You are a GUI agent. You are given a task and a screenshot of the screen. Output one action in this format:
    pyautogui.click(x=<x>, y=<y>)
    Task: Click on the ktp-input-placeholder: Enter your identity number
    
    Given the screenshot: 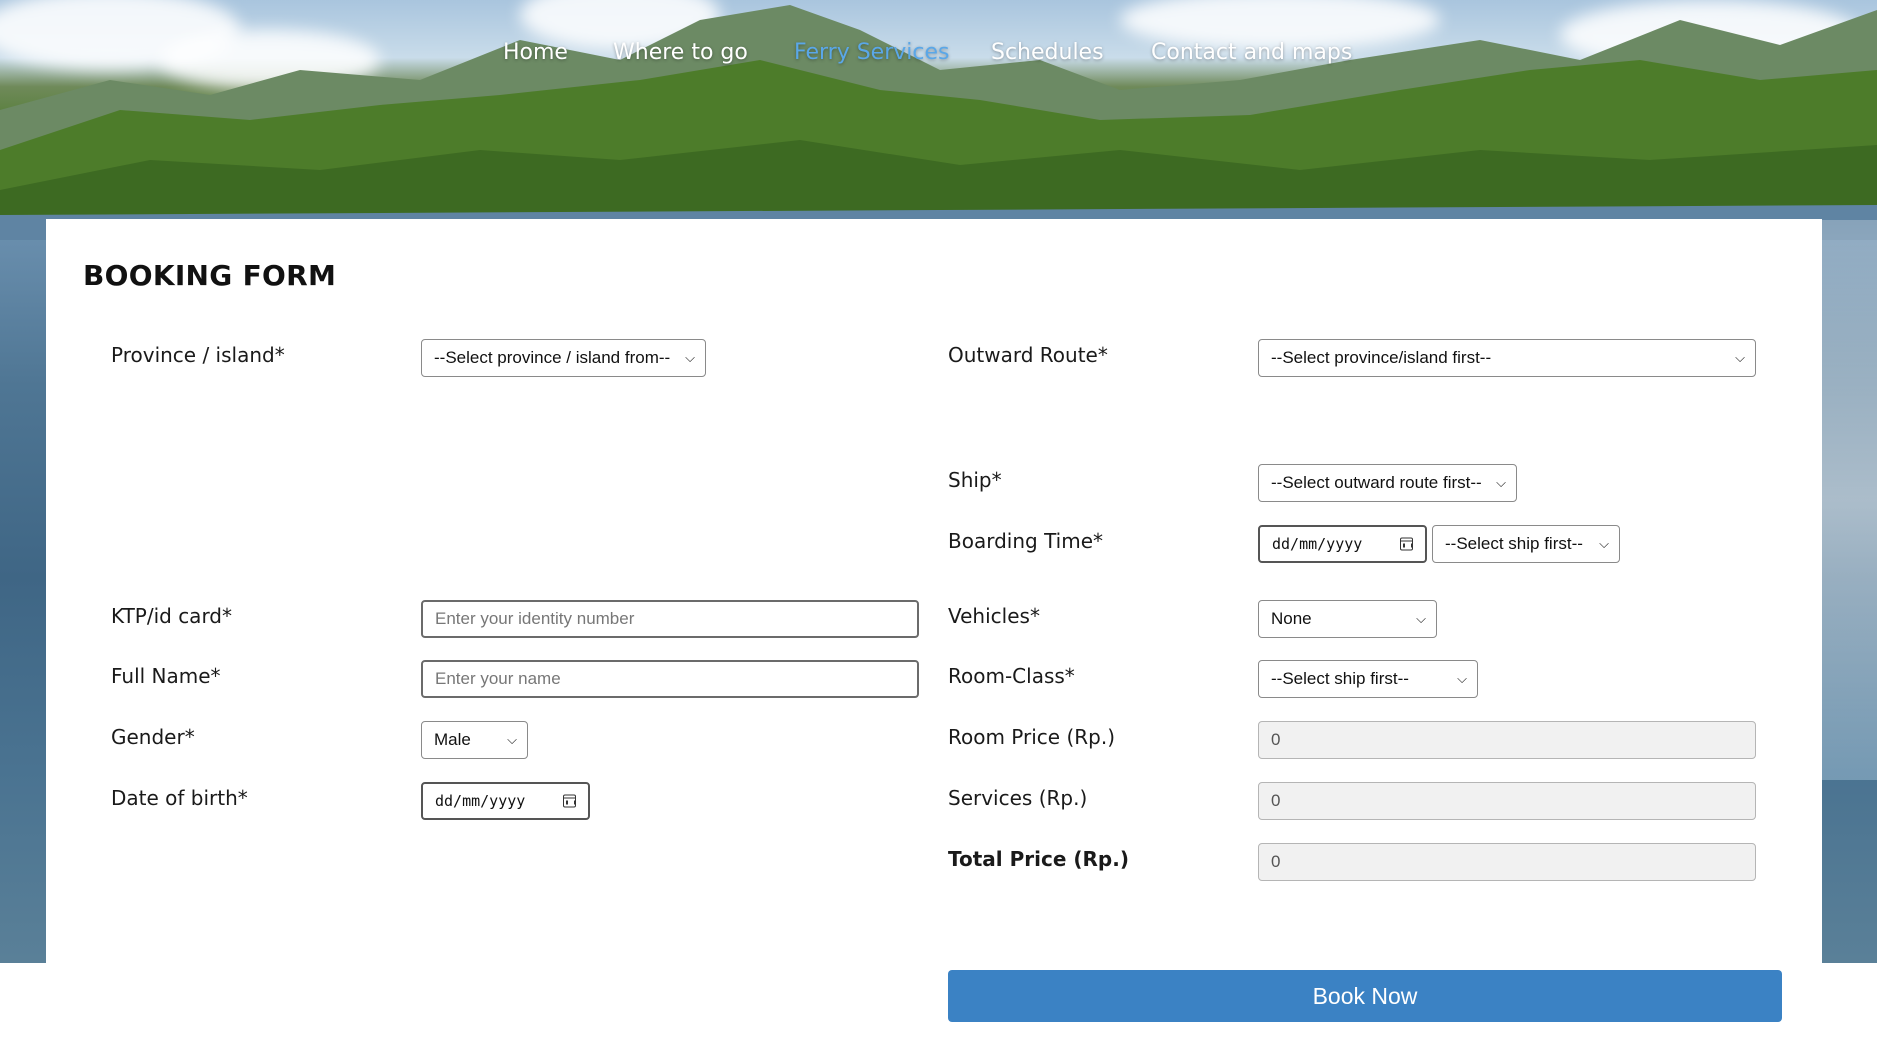 What is the action you would take?
    pyautogui.click(x=535, y=618)
    